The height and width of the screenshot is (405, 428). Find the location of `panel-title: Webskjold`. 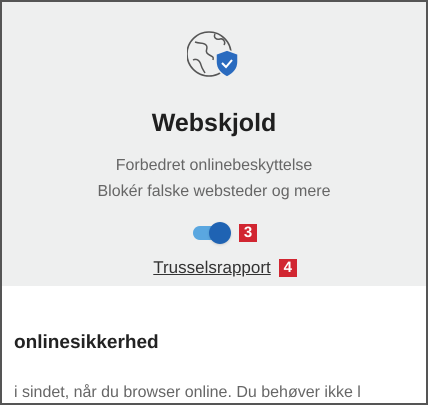

panel-title: Webskjold is located at coordinates (214, 123).